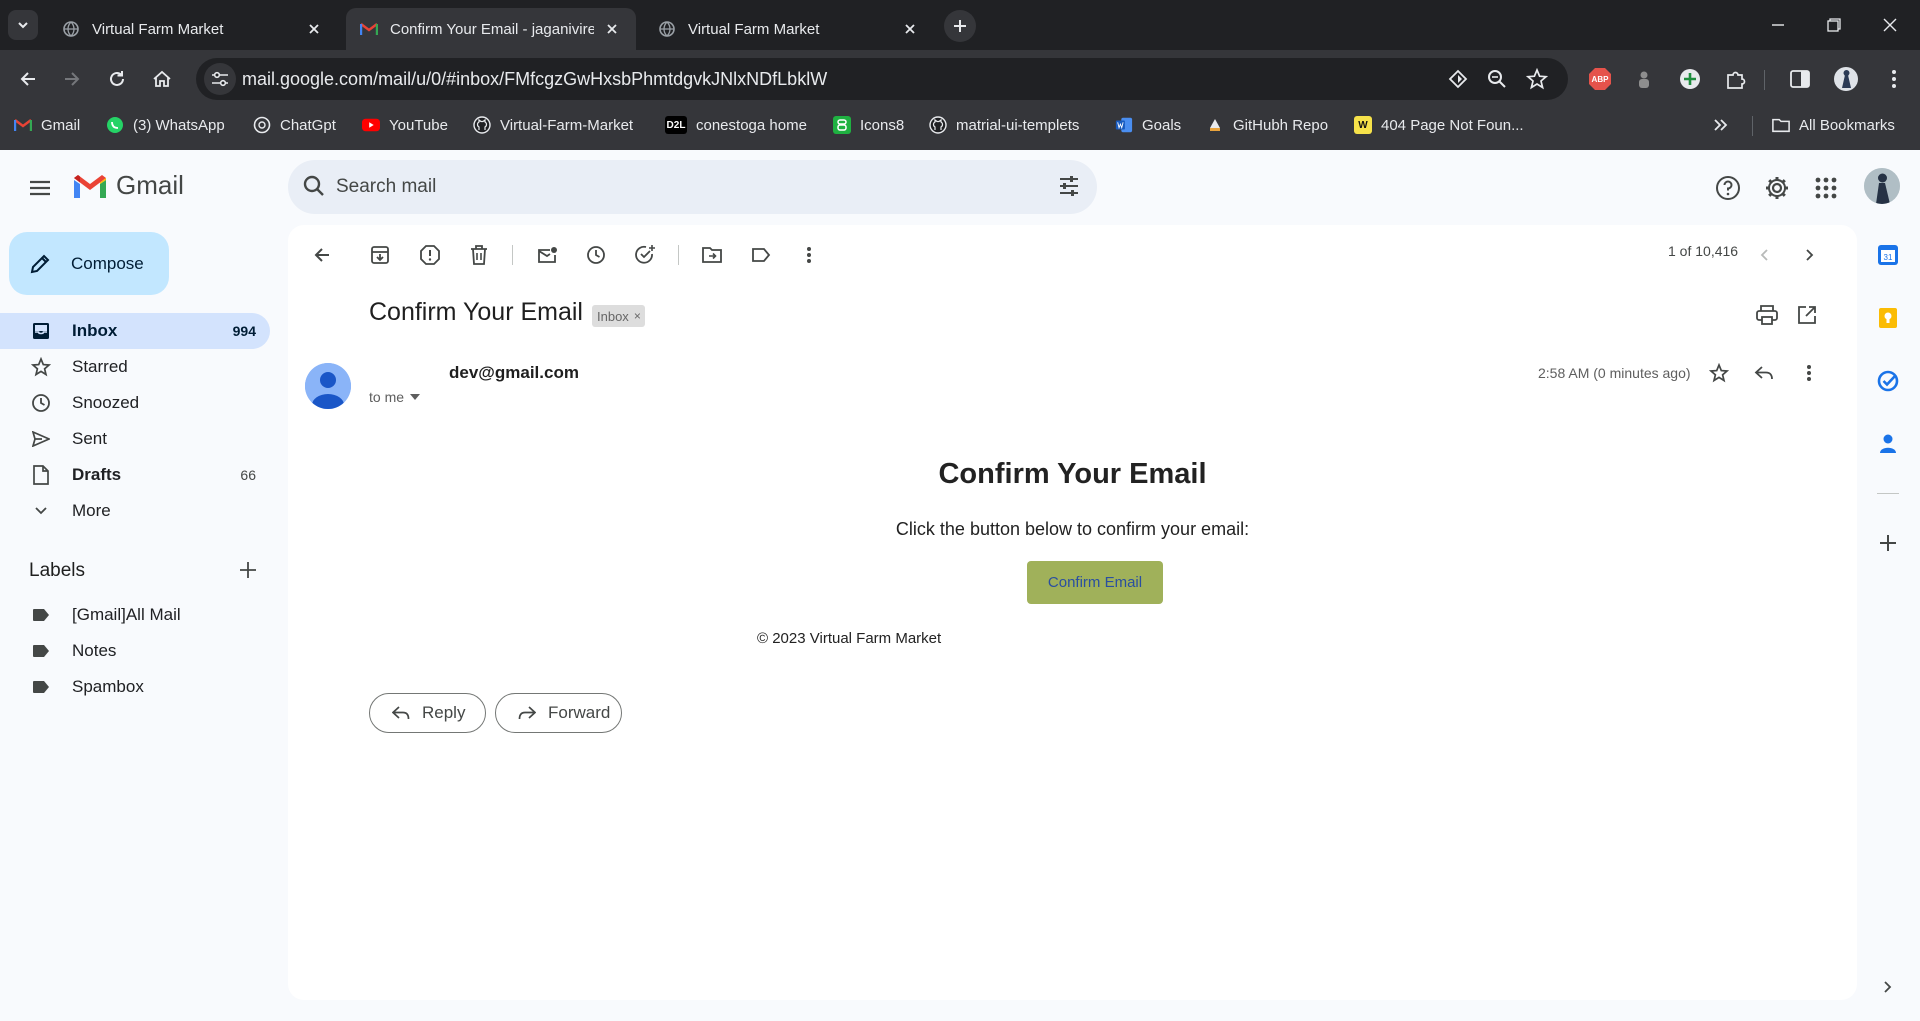  I want to click on adblock-extension: ABP, so click(1600, 79).